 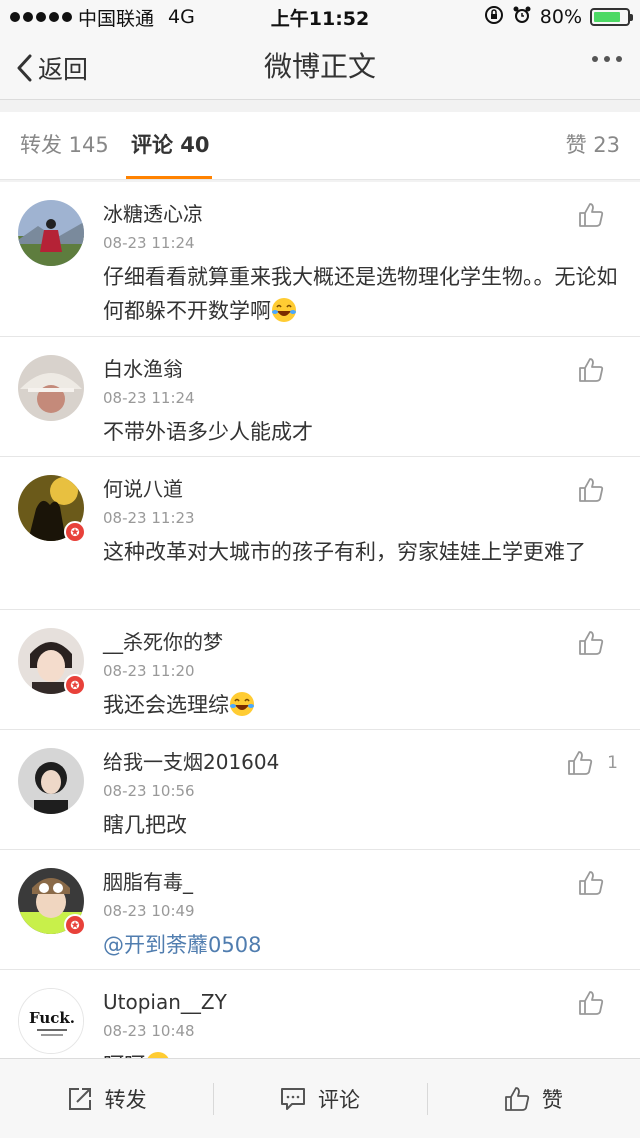 I want to click on comment-author: 何说八道, so click(x=143, y=489).